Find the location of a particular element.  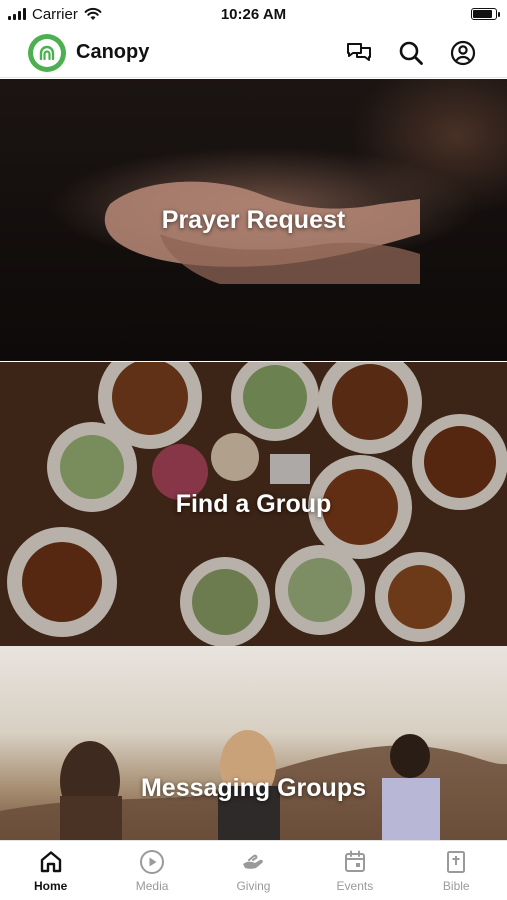

tab-label: Media is located at coordinates (152, 886).